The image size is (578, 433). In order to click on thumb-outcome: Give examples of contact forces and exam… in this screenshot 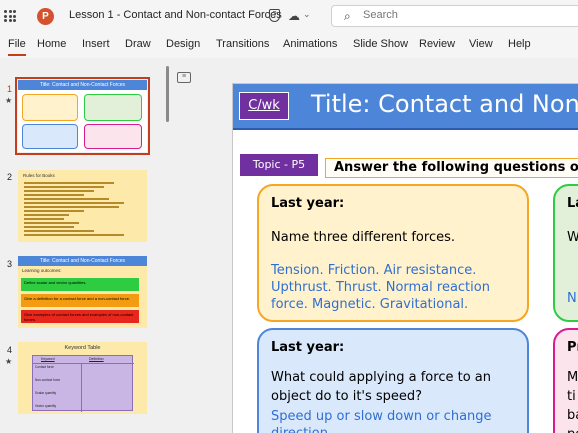, I will do `click(80, 316)`.